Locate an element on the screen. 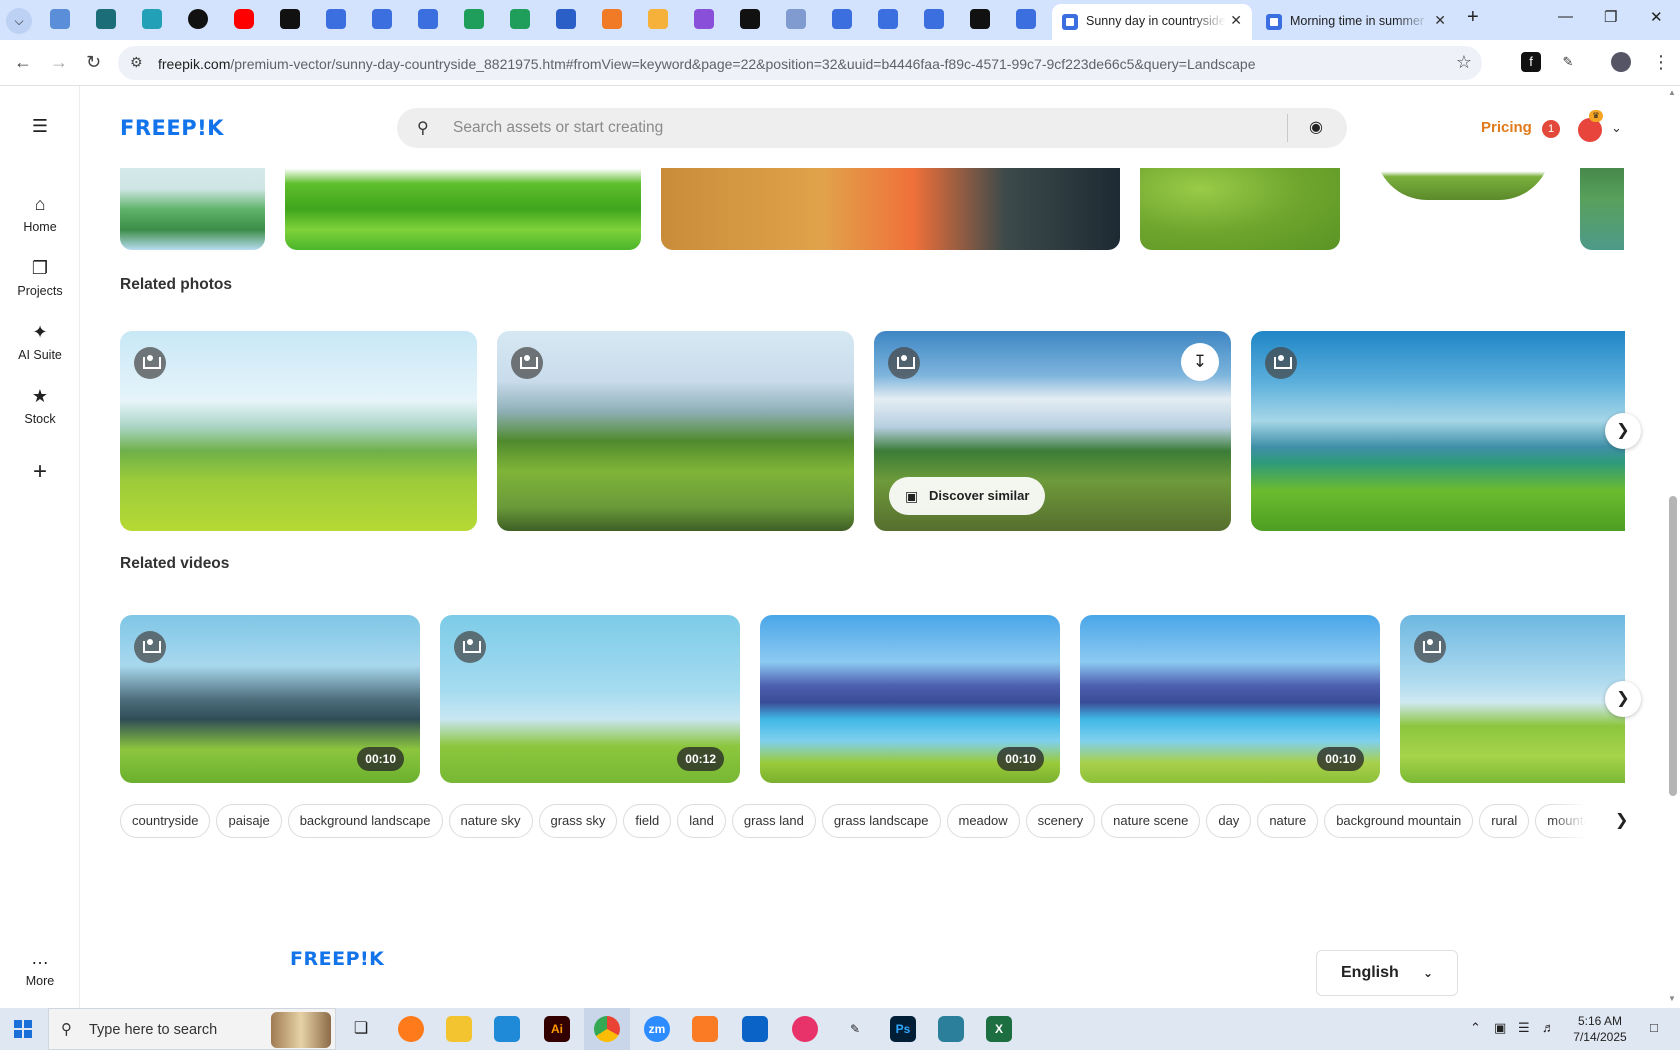  xampp-icon is located at coordinates (705, 1029).